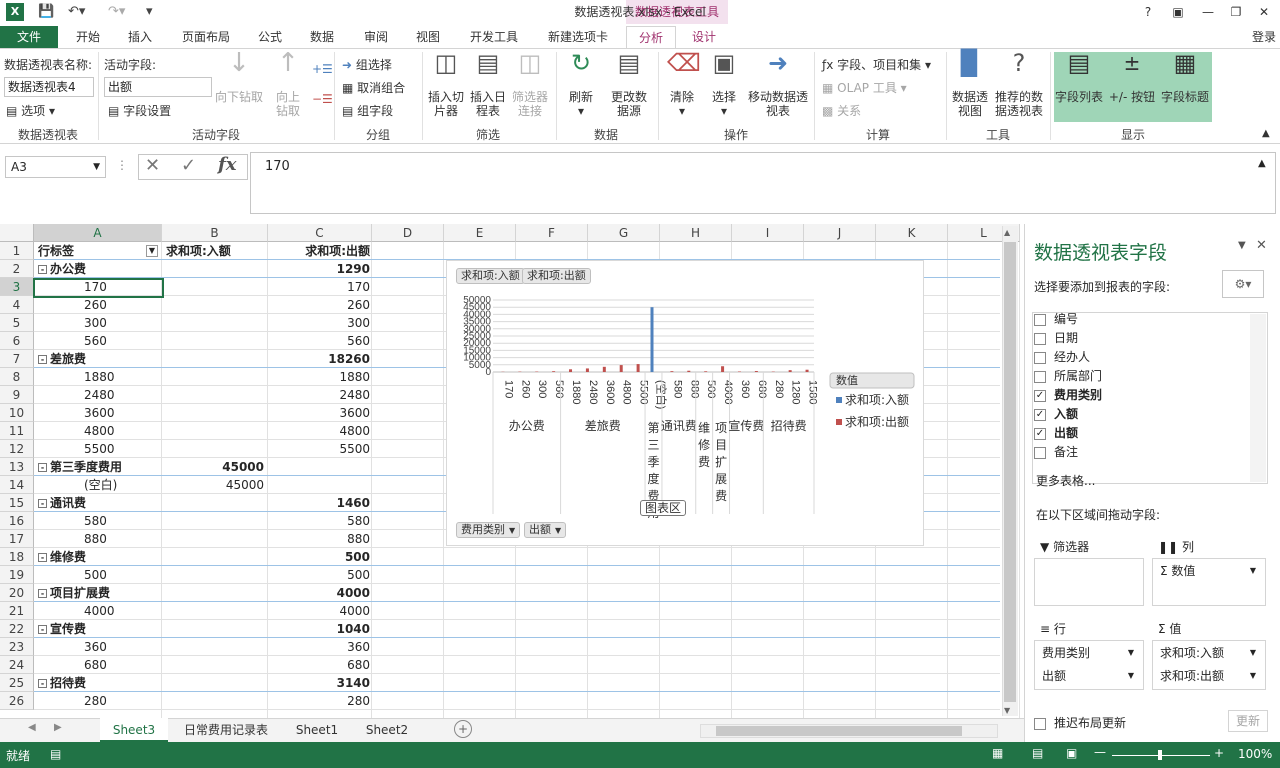 This screenshot has height=768, width=1280. What do you see at coordinates (122, 377) in the screenshot?
I see `item-row-label: 1880` at bounding box center [122, 377].